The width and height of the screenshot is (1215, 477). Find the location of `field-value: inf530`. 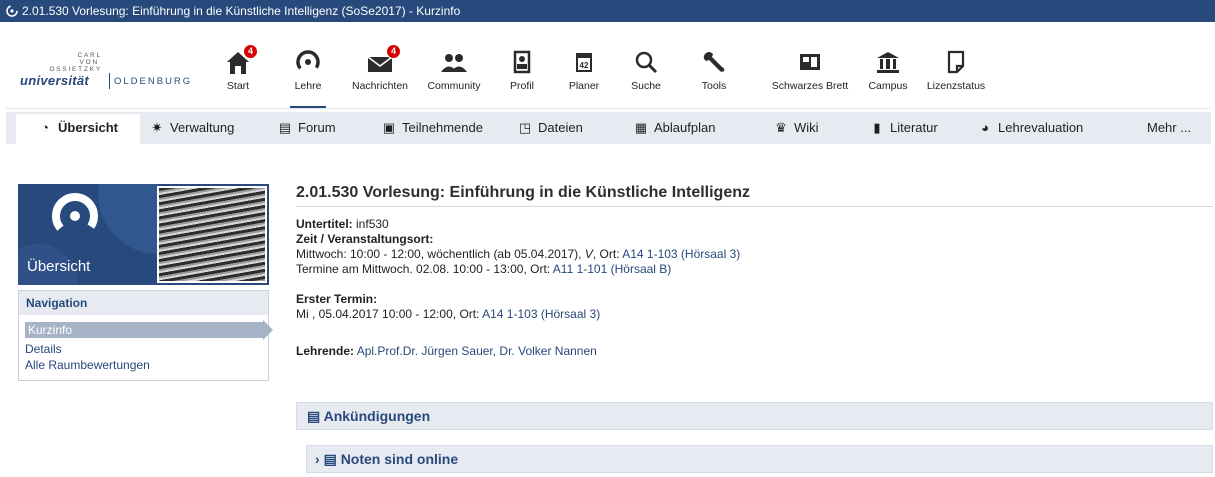

field-value: inf530 is located at coordinates (372, 224).